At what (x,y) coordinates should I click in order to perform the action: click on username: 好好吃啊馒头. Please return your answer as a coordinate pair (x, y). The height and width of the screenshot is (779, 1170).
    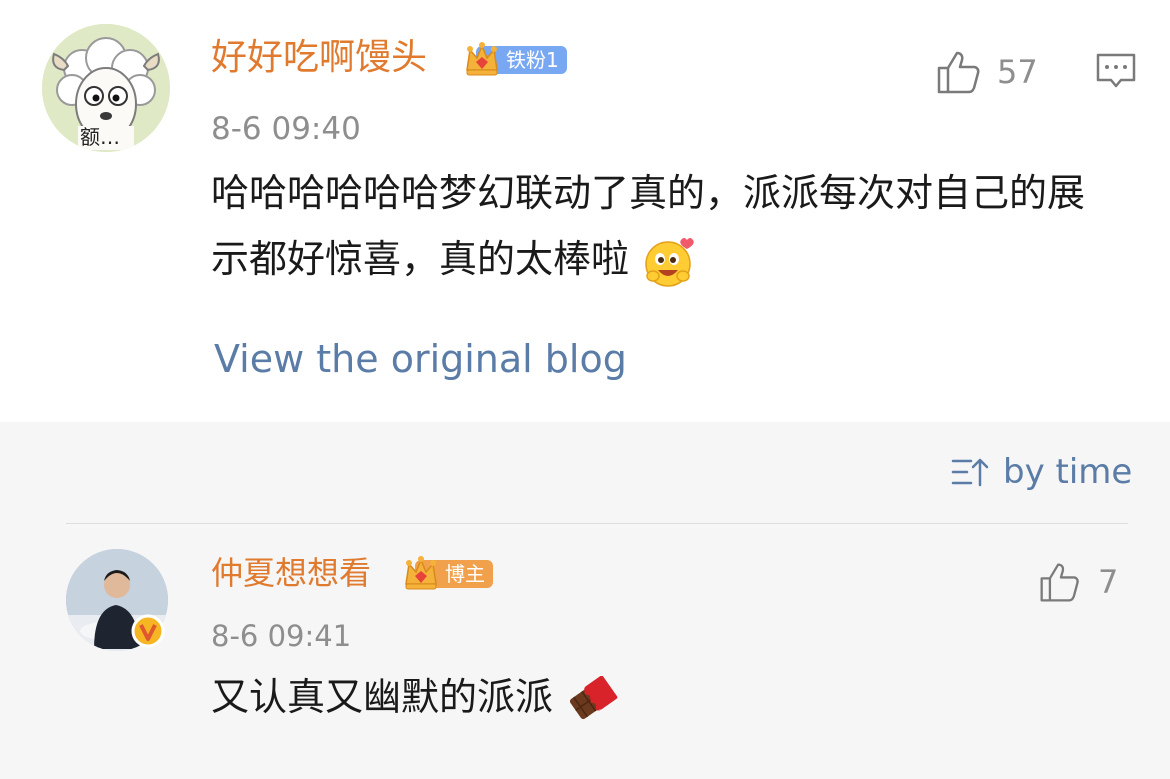
    Looking at the image, I should click on (319, 58).